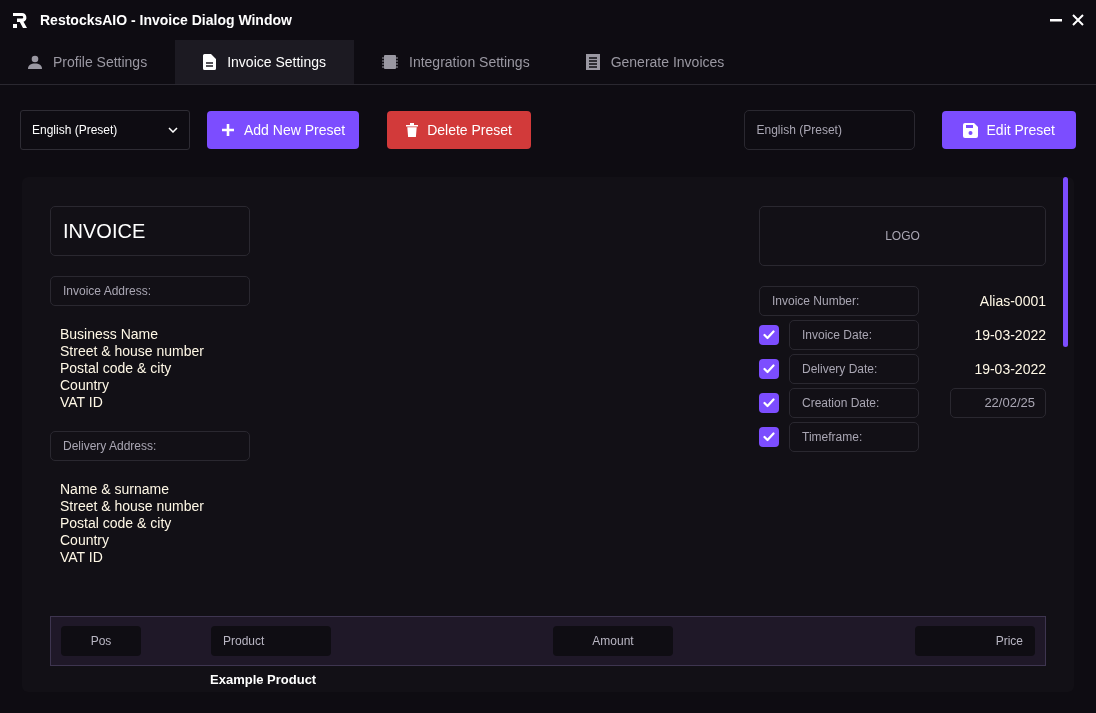 This screenshot has height=713, width=1096. I want to click on person-icon, so click(35, 62).